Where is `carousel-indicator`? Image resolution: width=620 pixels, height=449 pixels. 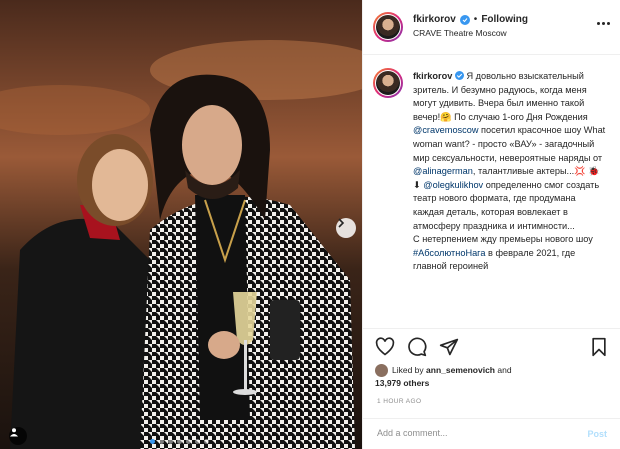
carousel-indicator is located at coordinates (179, 441).